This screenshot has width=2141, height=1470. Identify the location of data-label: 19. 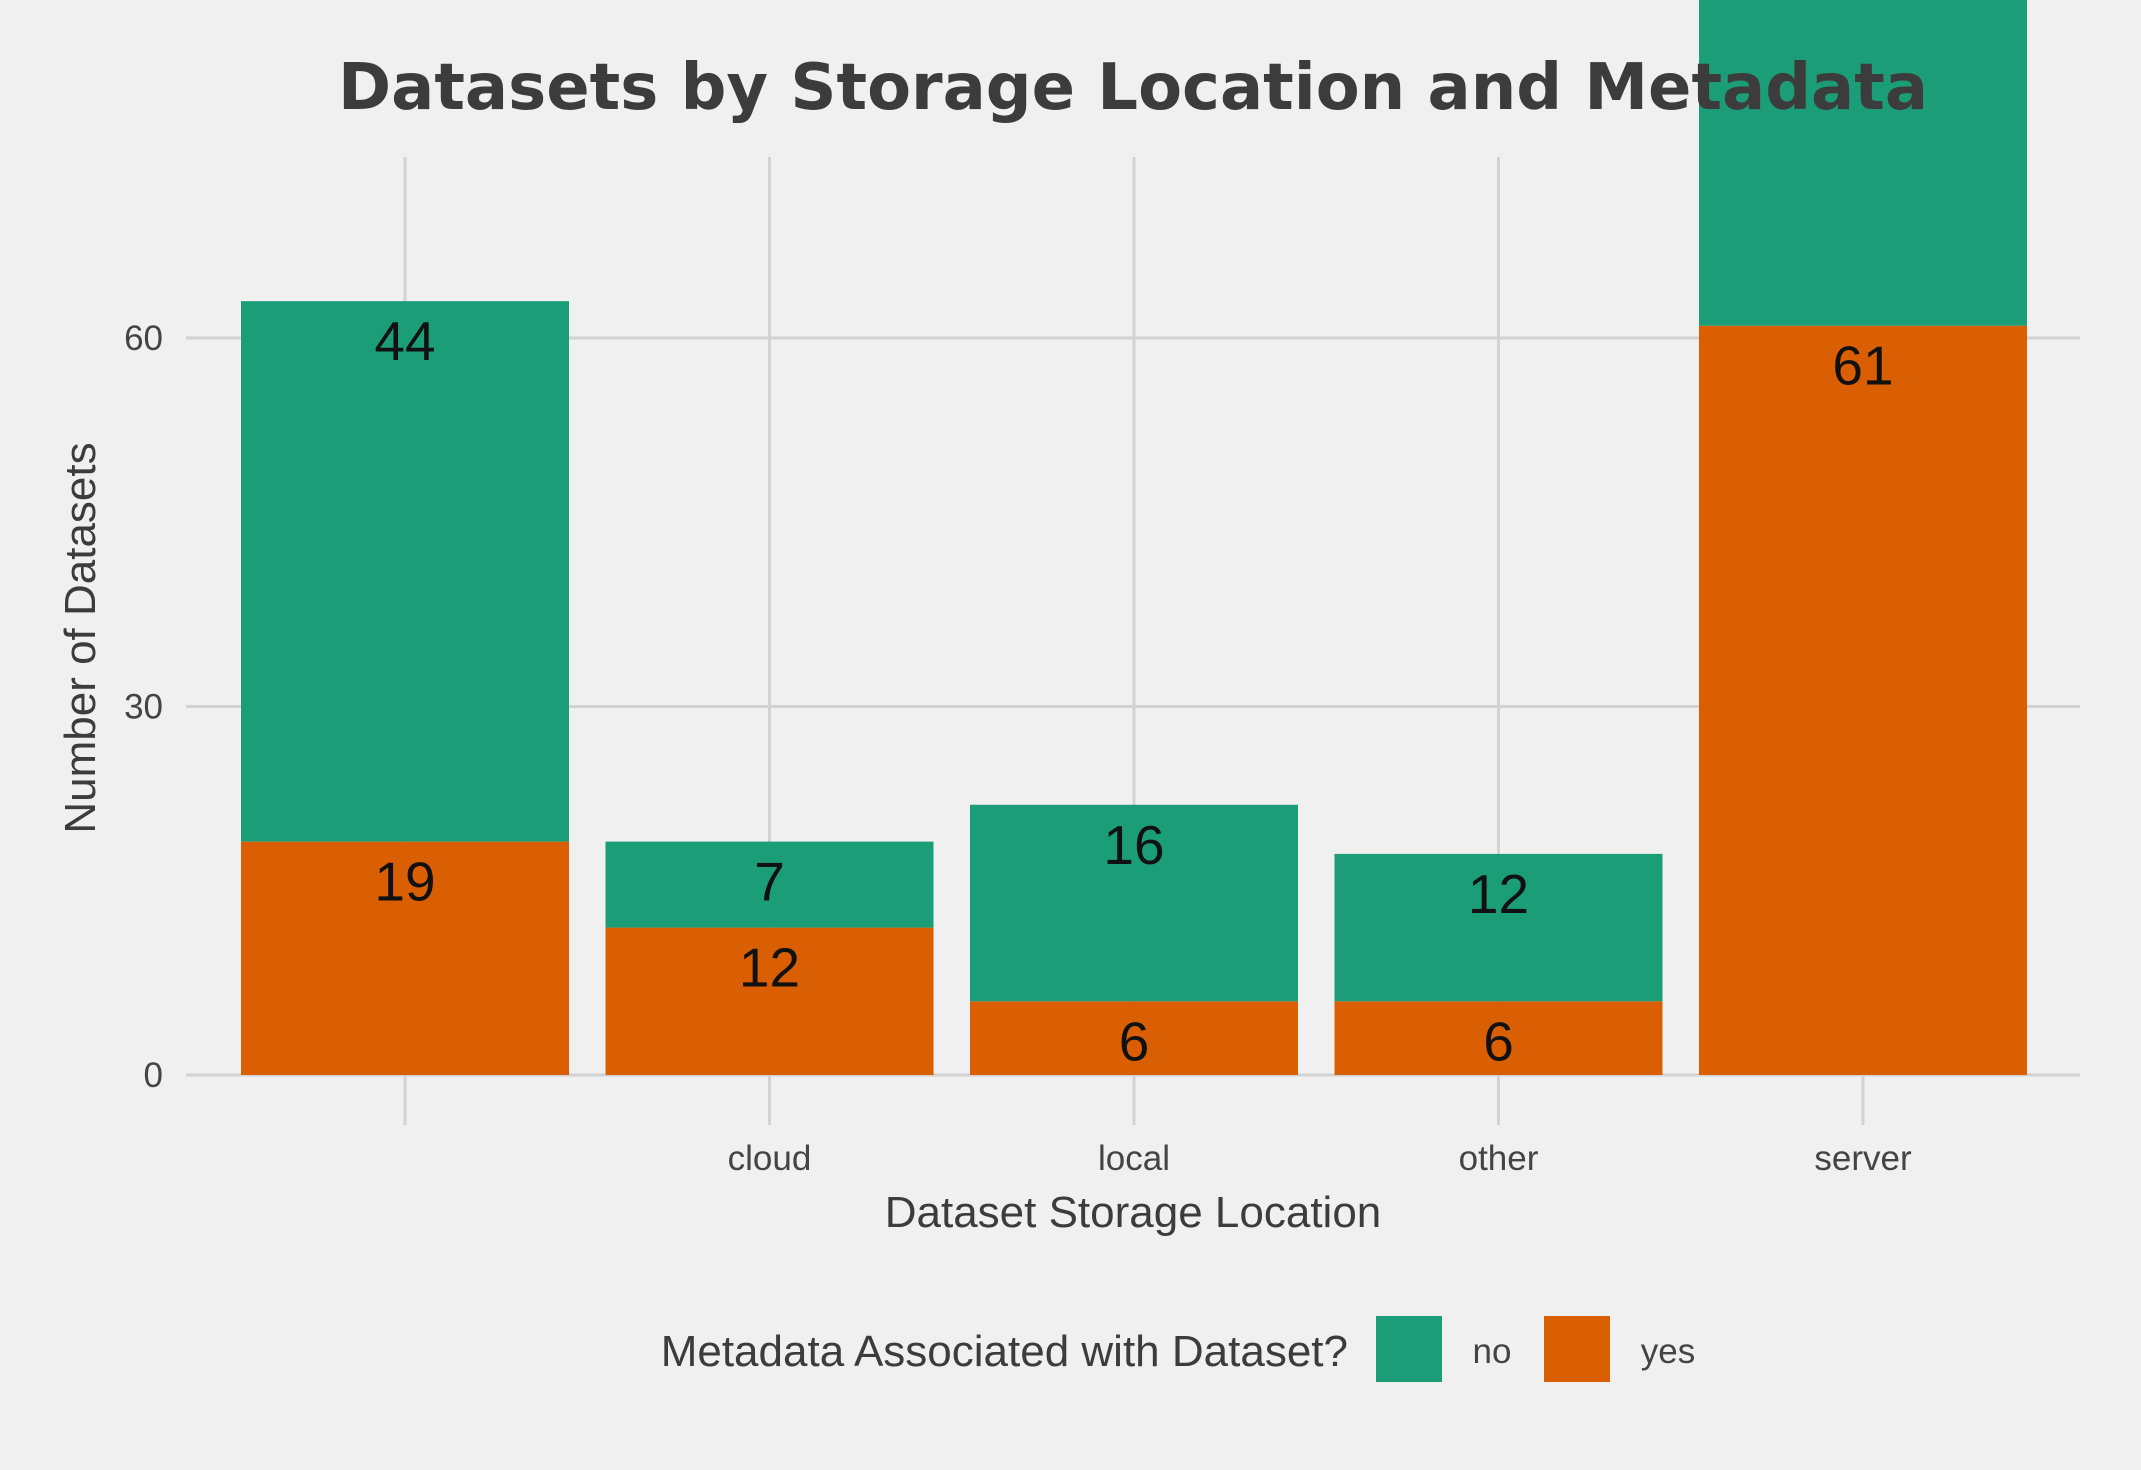
(404, 882).